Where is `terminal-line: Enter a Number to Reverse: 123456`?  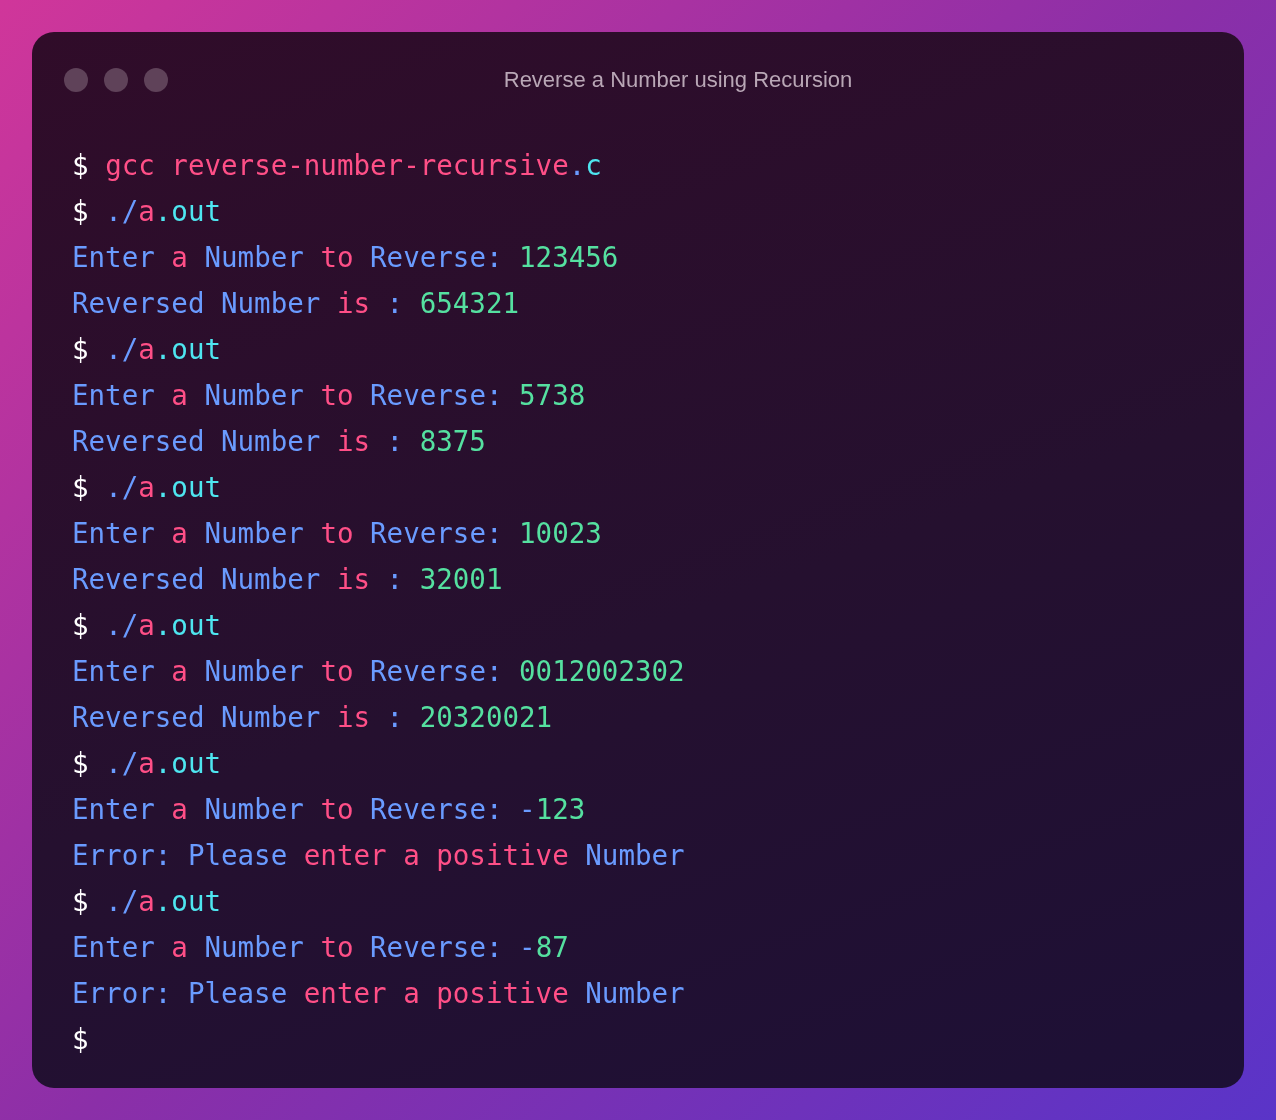
terminal-line: Enter a Number to Reverse: 123456 is located at coordinates (345, 257).